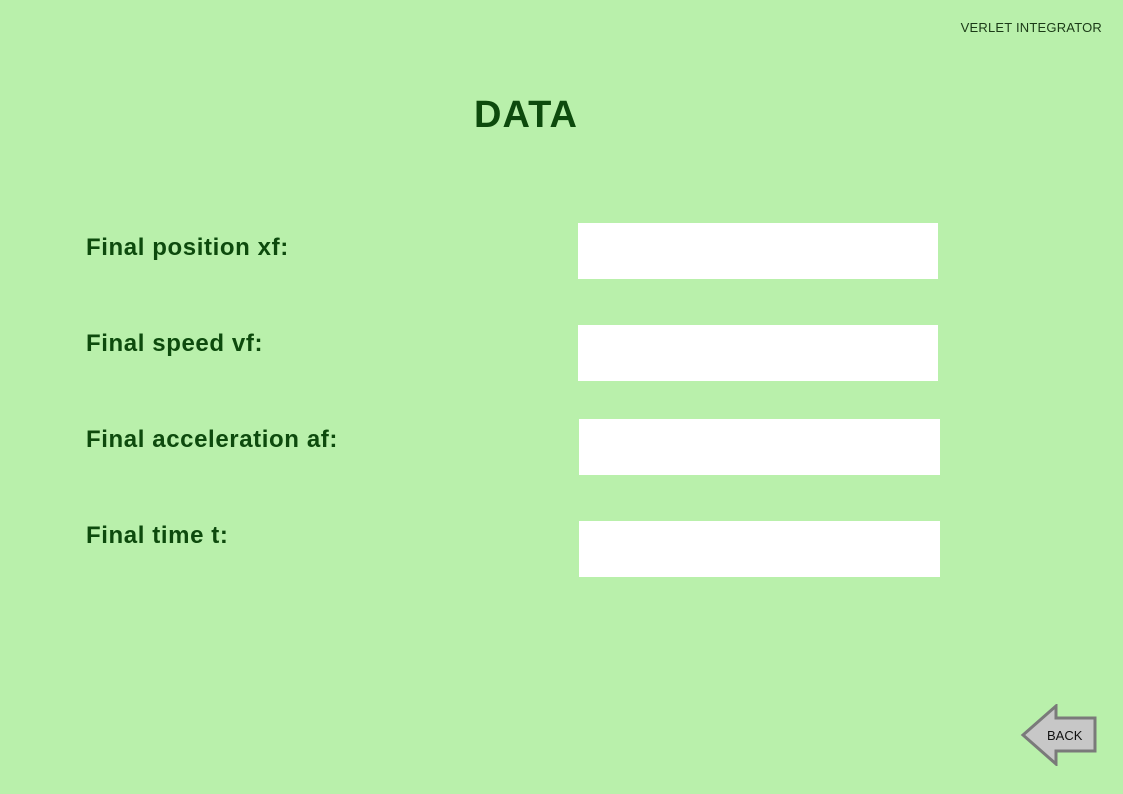 This screenshot has height=794, width=1123. What do you see at coordinates (1065, 735) in the screenshot?
I see `back-button-label: BACK` at bounding box center [1065, 735].